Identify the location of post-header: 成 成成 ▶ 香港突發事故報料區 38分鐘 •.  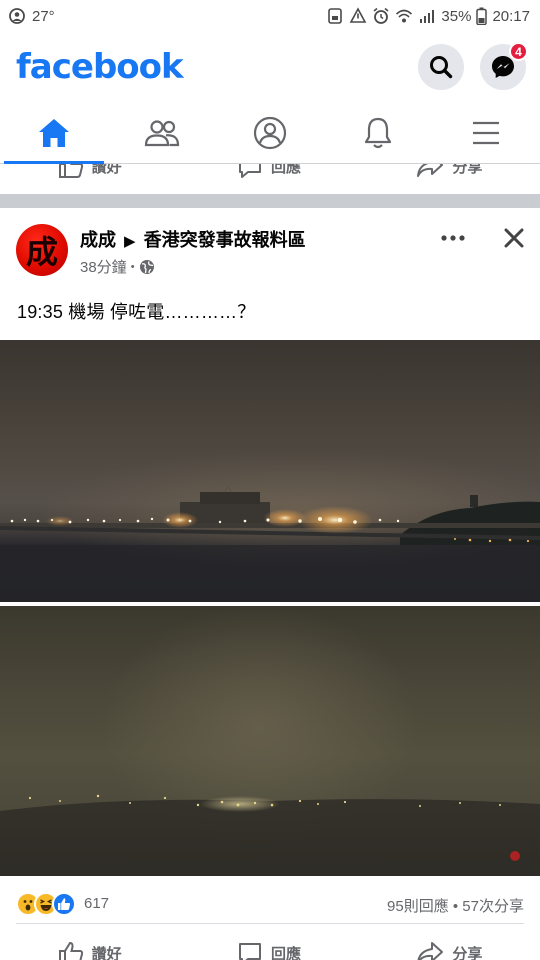
(270, 248).